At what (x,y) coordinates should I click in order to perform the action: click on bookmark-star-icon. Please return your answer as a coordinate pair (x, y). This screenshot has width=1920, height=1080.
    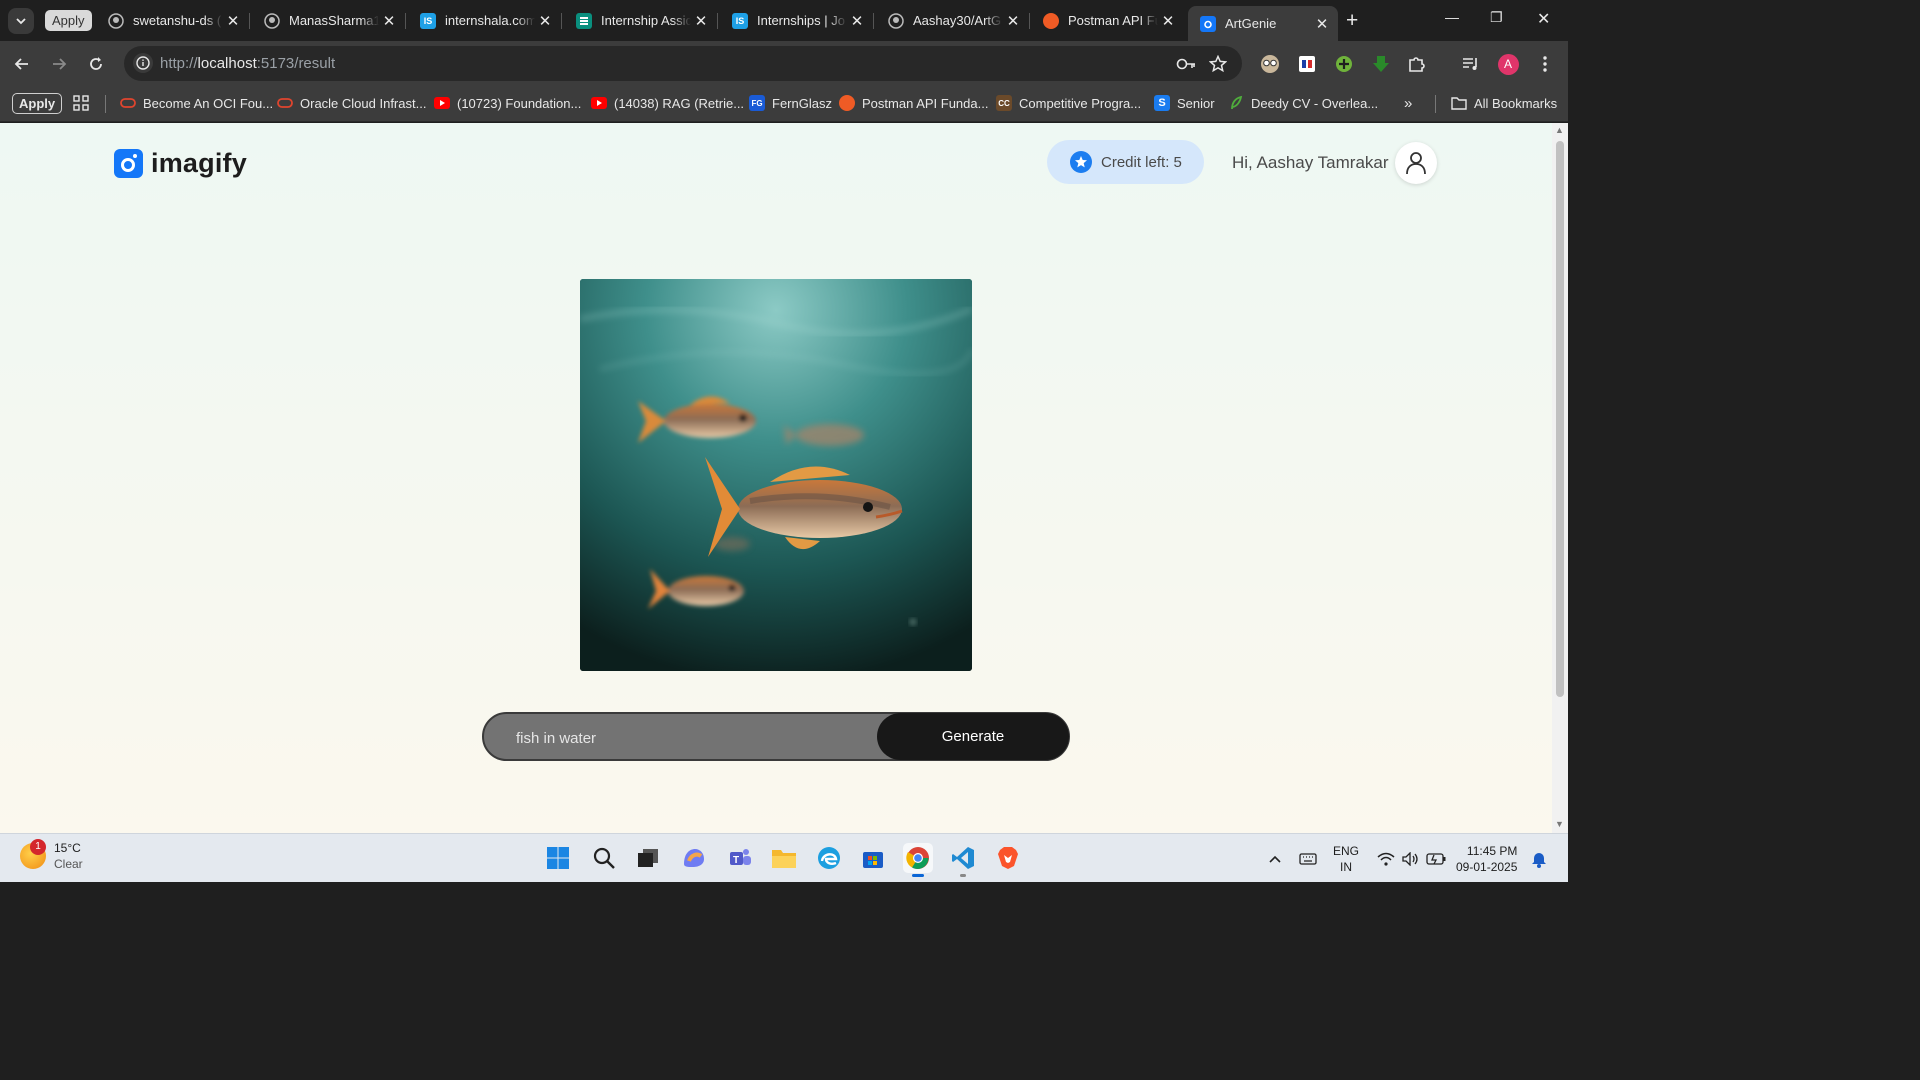
    Looking at the image, I should click on (1218, 64).